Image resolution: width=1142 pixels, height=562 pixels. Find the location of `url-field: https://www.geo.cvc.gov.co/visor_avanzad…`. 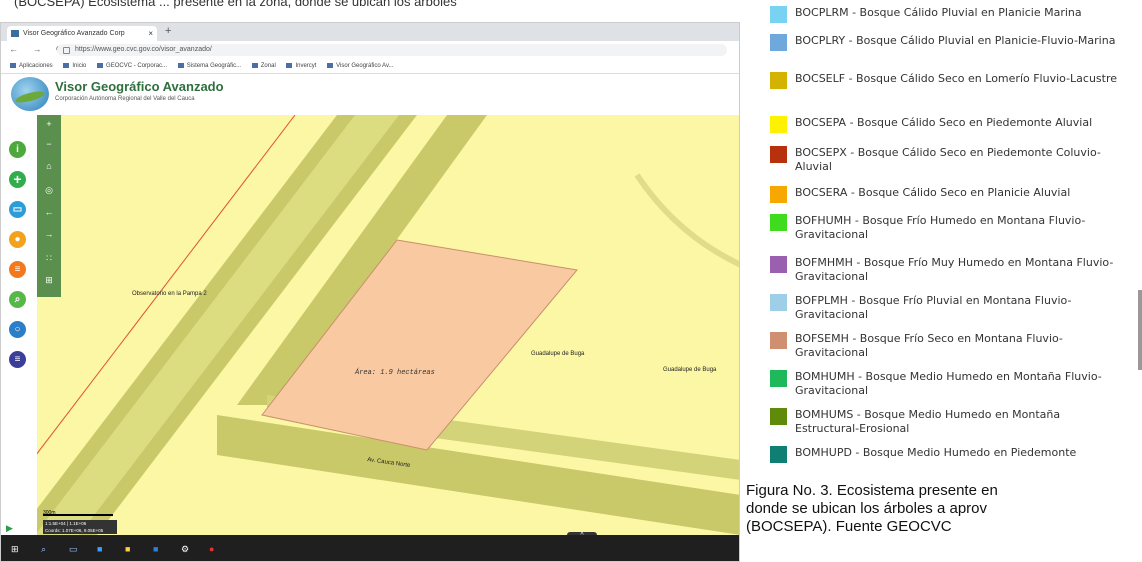

url-field: https://www.geo.cvc.gov.co/visor_avanzad… is located at coordinates (392, 50).